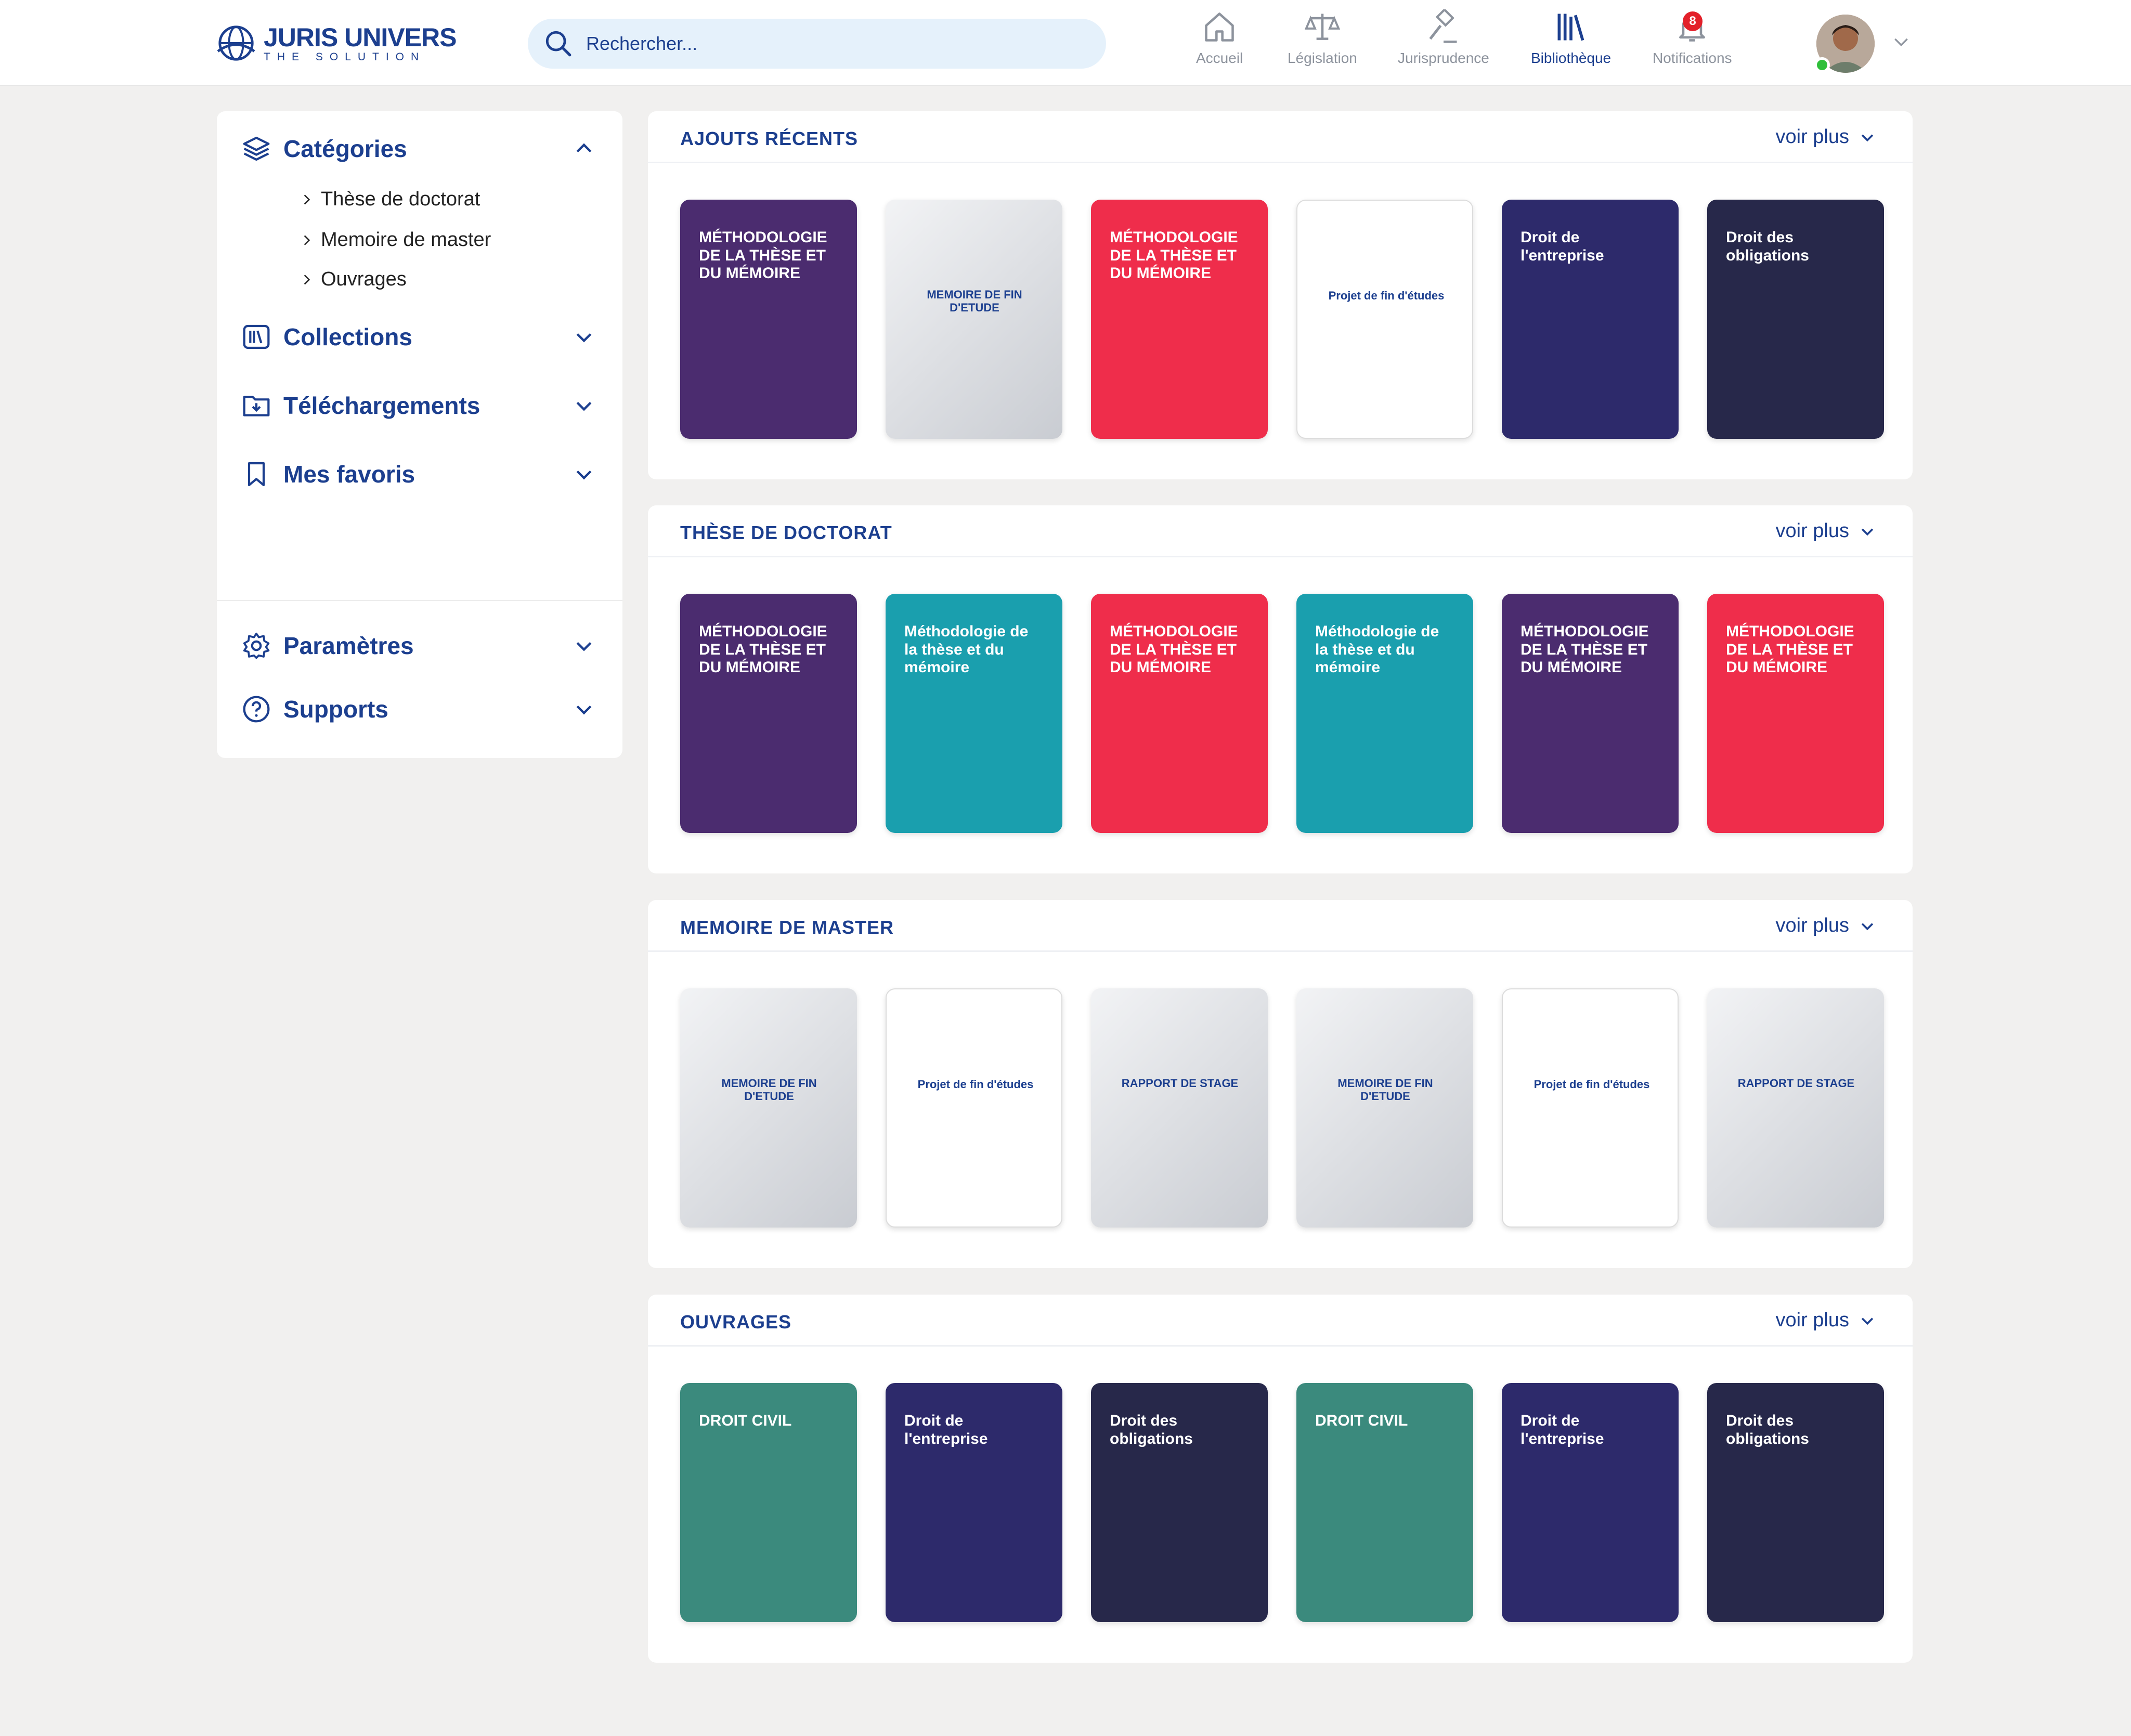 This screenshot has height=1736, width=2131. I want to click on sidebar-item-favoris: Mes favoris, so click(418, 474).